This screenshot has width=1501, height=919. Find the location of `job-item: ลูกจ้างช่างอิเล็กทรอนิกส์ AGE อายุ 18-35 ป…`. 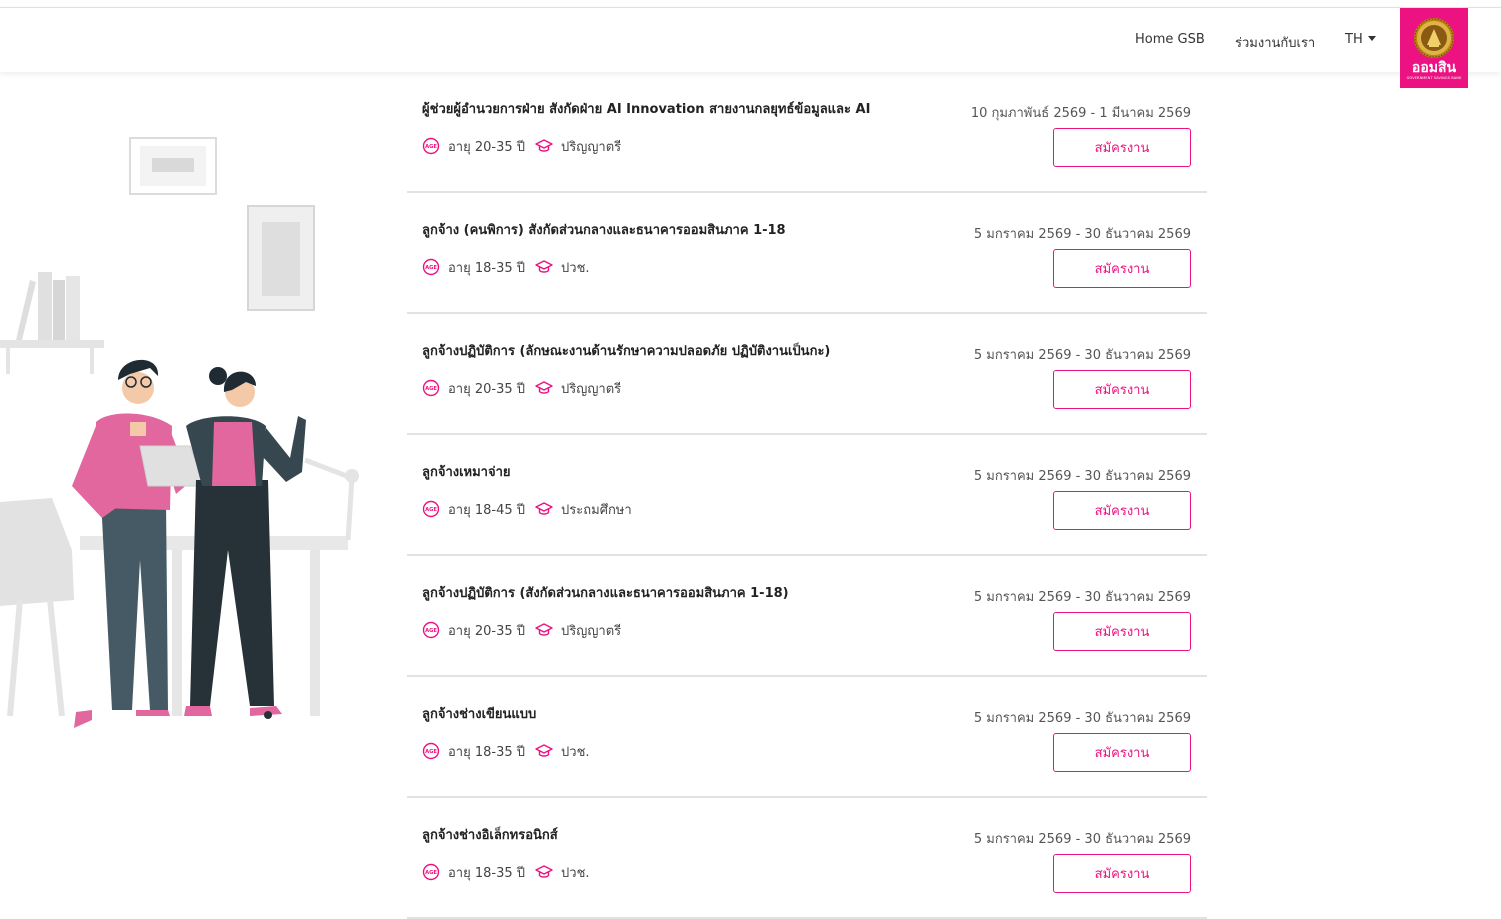

job-item: ลูกจ้างช่างอิเล็กทรอนิกส์ AGE อายุ 18-35 ป… is located at coordinates (807, 858).